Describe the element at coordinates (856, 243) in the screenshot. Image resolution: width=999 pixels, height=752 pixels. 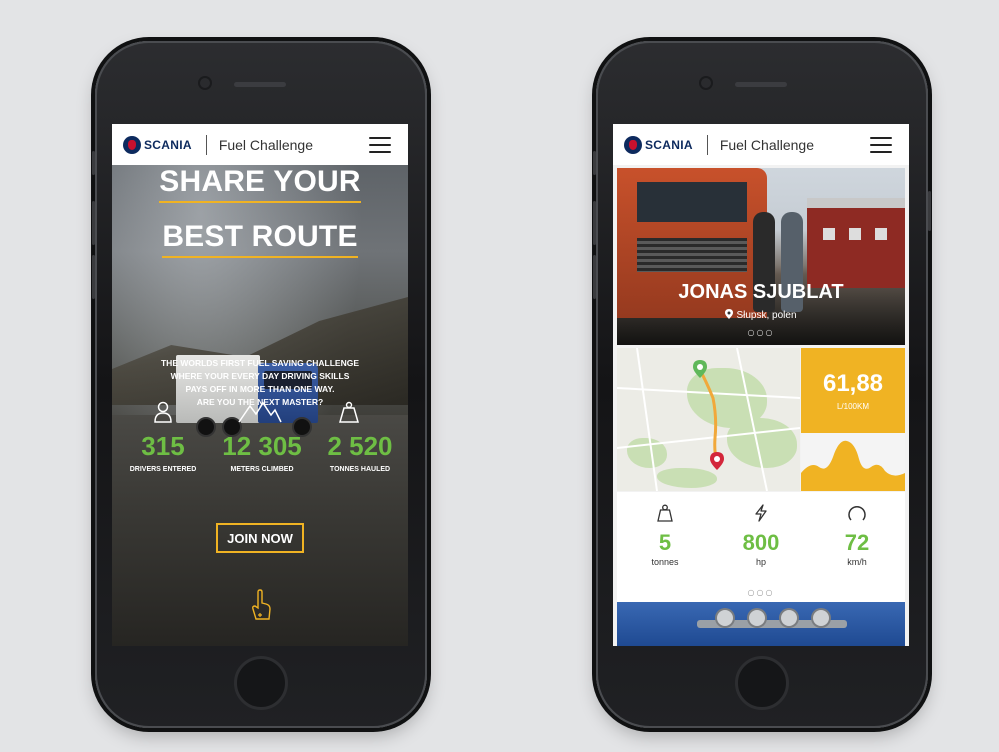
I see `background-building` at that location.